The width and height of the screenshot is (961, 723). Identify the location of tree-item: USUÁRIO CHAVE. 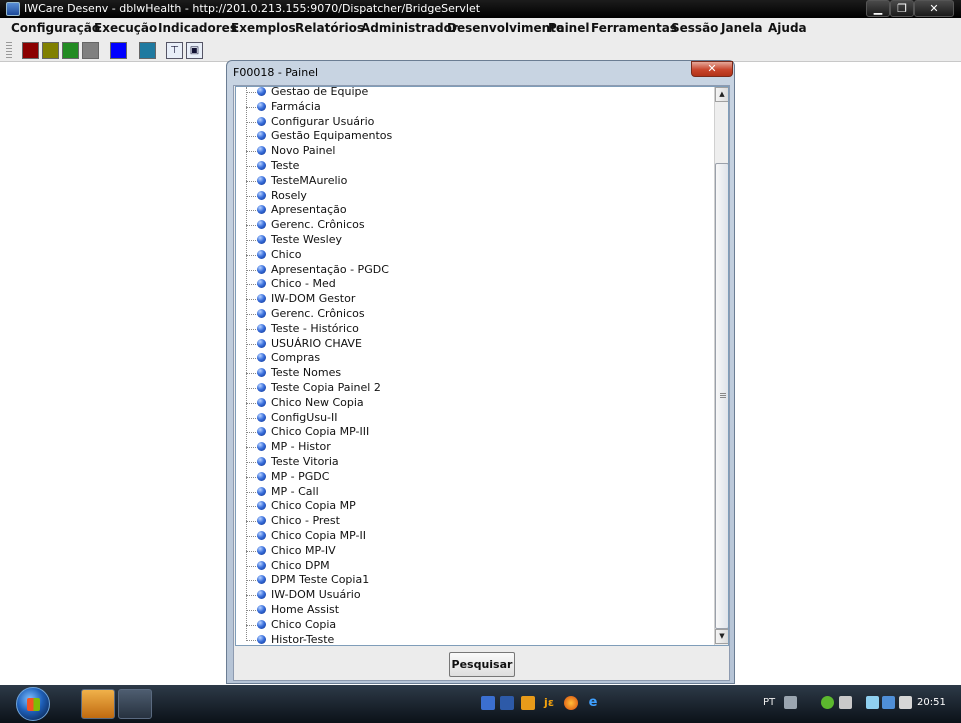
(471, 344).